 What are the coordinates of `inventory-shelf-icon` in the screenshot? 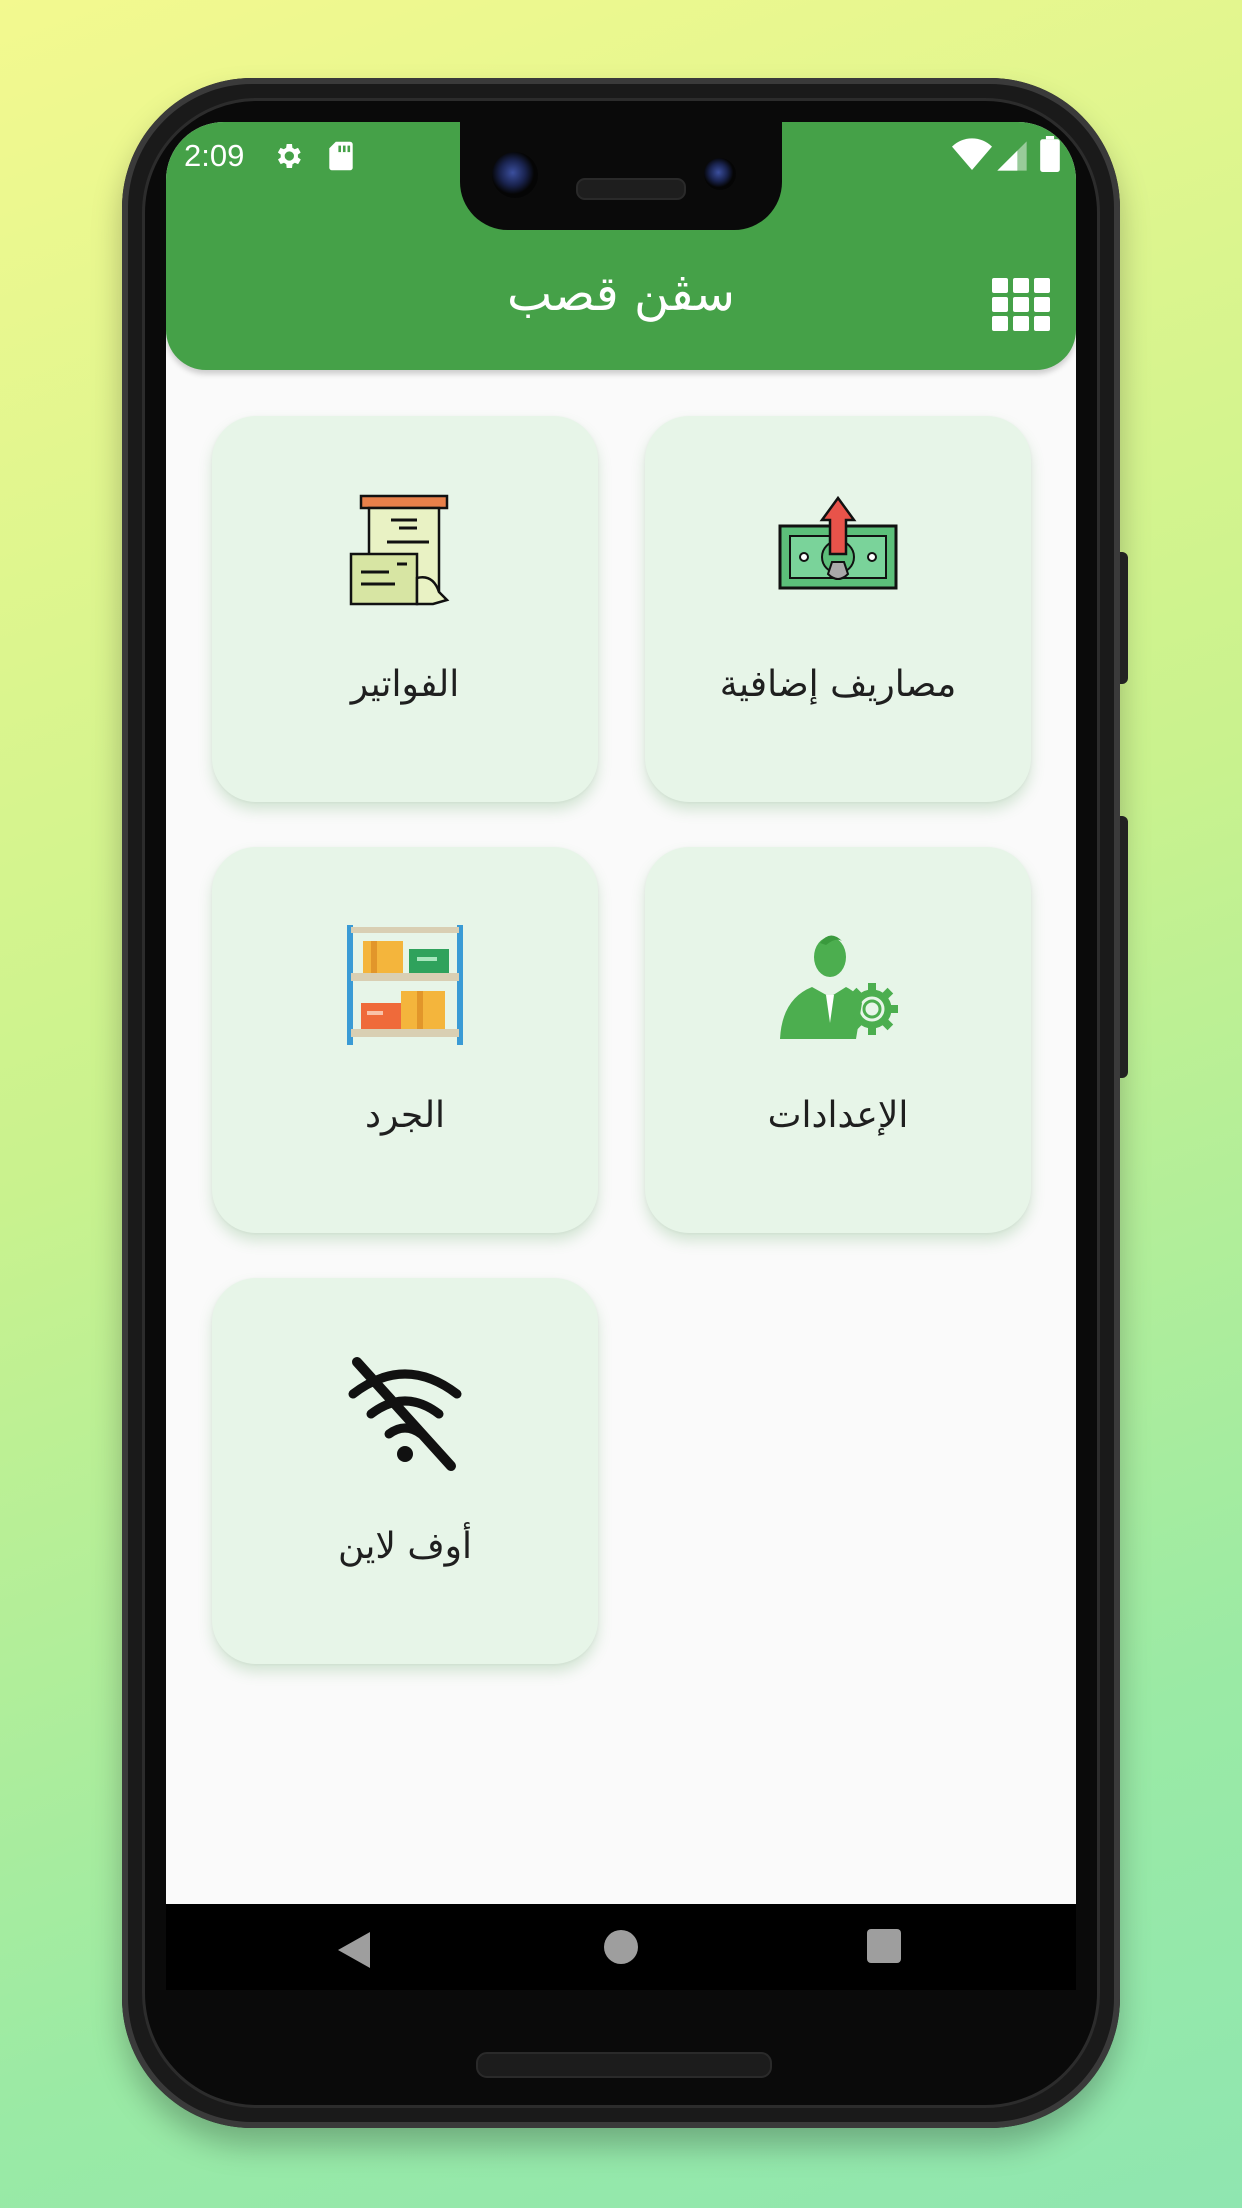 It's located at (405, 985).